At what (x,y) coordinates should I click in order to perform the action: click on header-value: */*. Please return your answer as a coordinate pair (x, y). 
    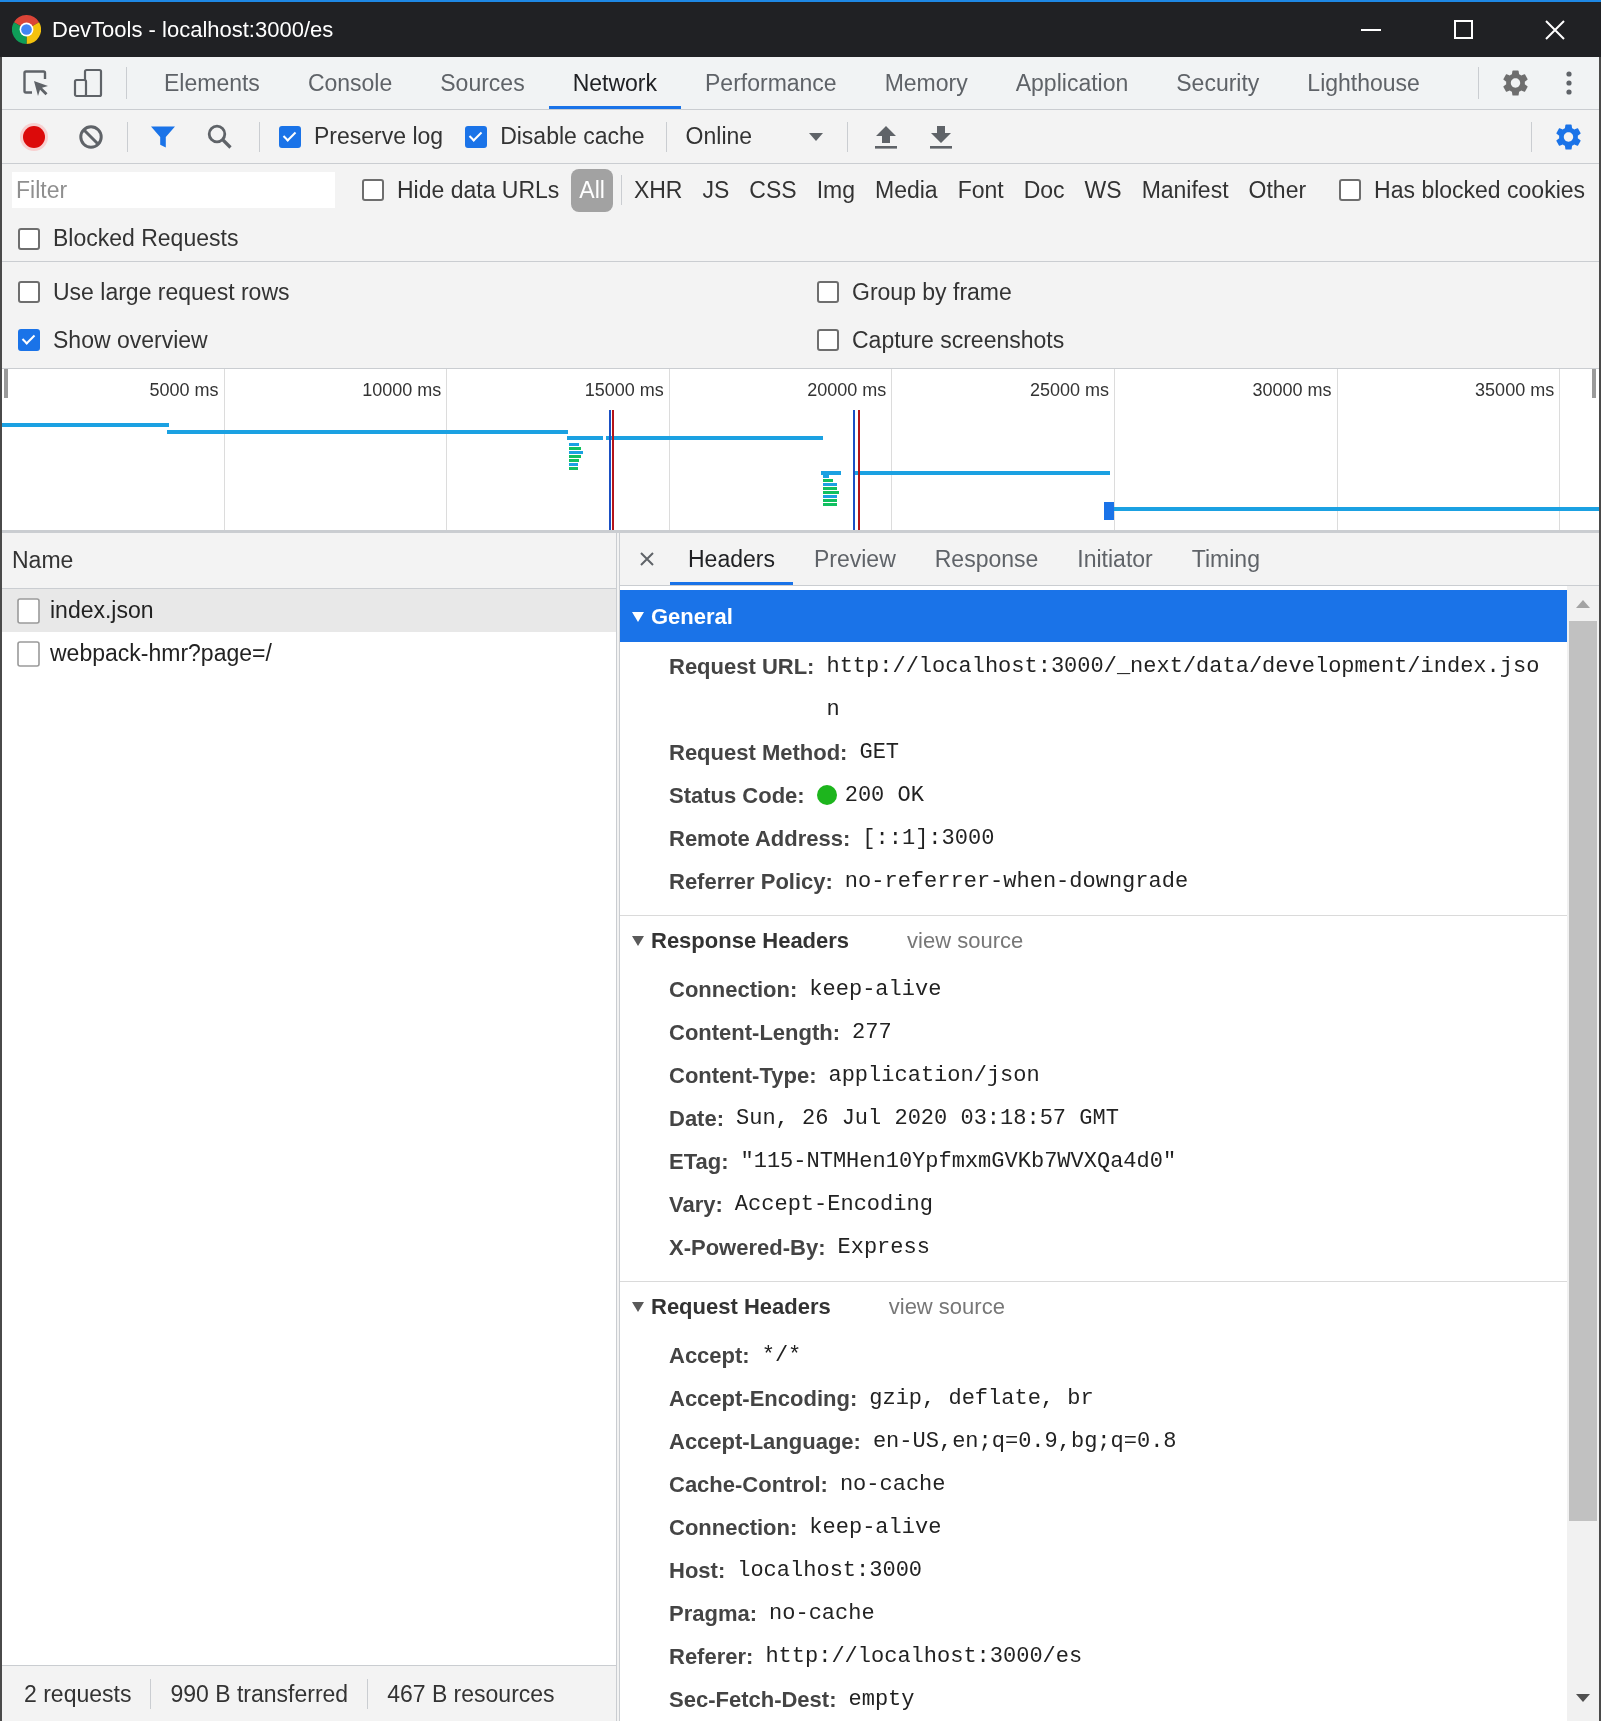
    Looking at the image, I should click on (781, 1356).